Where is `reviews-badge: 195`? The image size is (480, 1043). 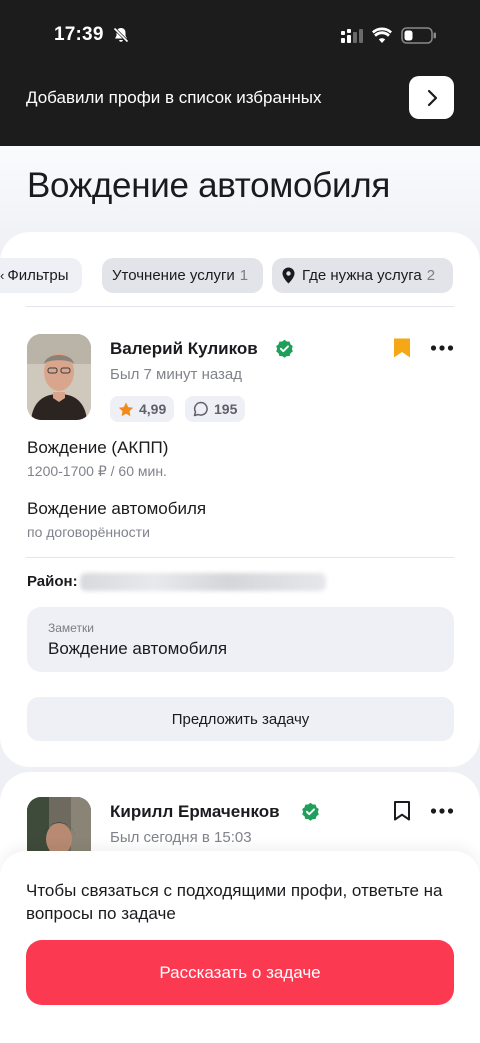 reviews-badge: 195 is located at coordinates (215, 409).